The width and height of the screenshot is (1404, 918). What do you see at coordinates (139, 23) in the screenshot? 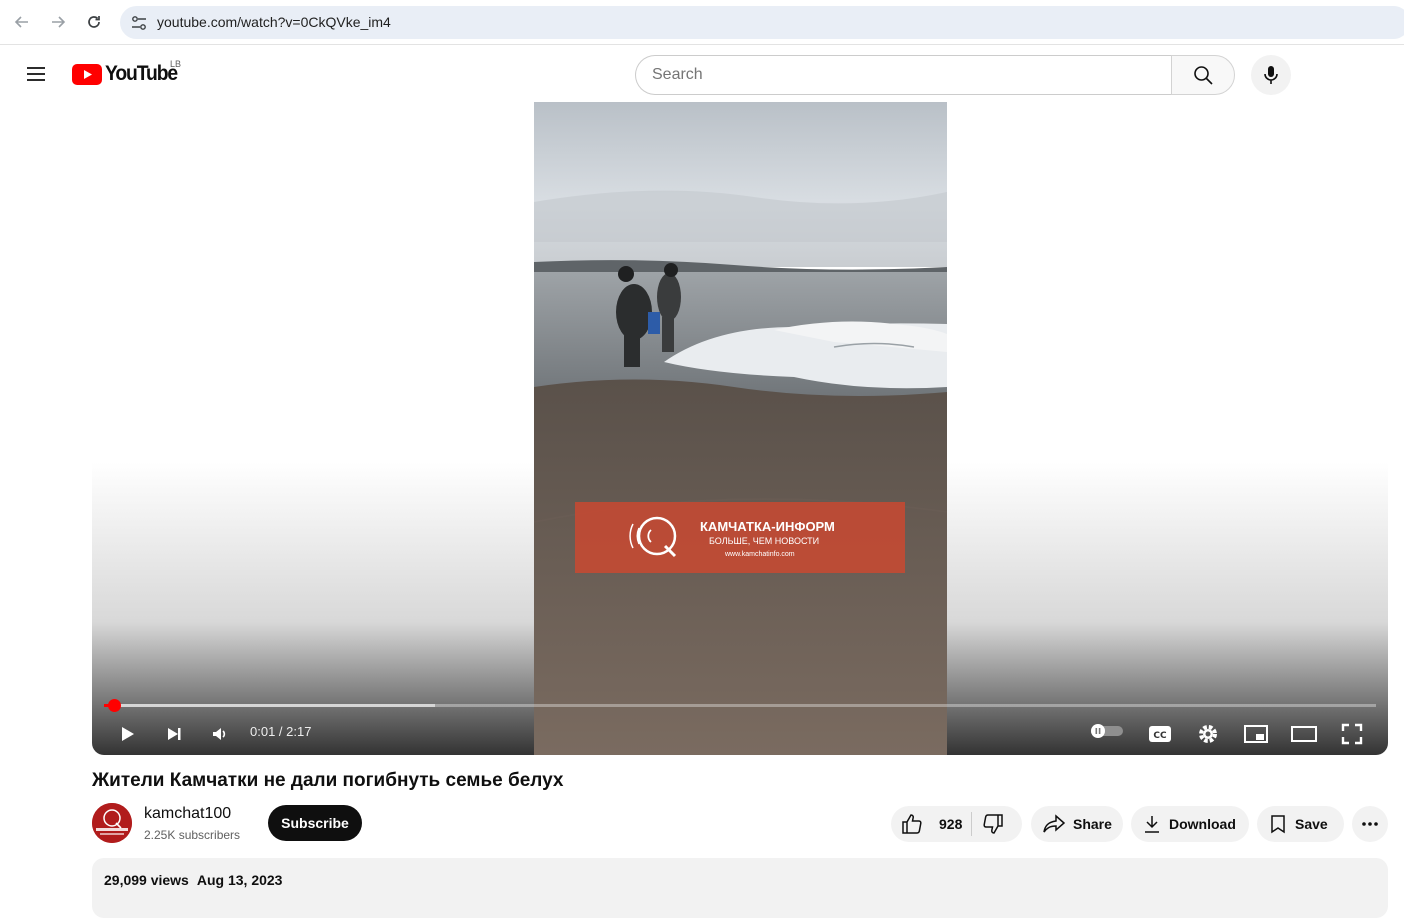
I see `site-settings-icon` at bounding box center [139, 23].